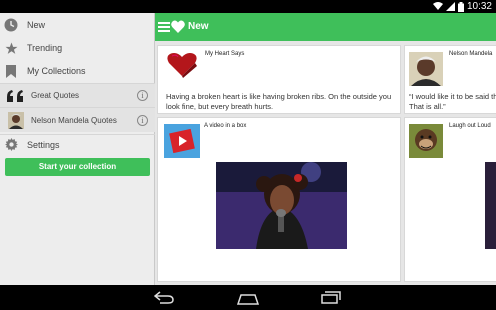 Image resolution: width=496 pixels, height=310 pixels. Describe the element at coordinates (225, 54) in the screenshot. I see `card-title: My Heart Says` at that location.